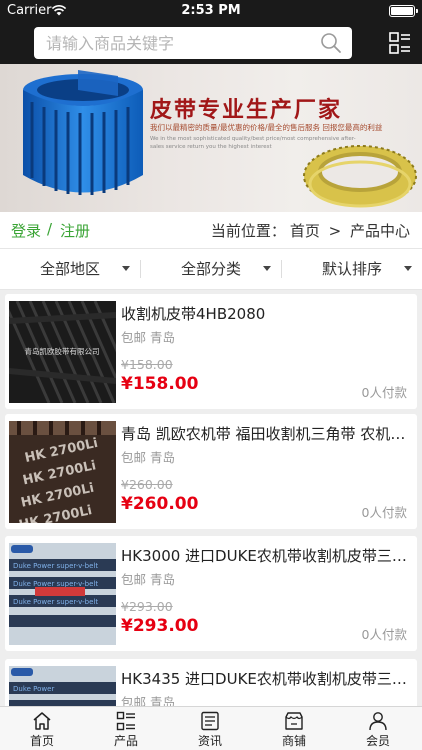 The image size is (422, 750). Describe the element at coordinates (305, 231) in the screenshot. I see `breadcrumb-home: 首页` at that location.